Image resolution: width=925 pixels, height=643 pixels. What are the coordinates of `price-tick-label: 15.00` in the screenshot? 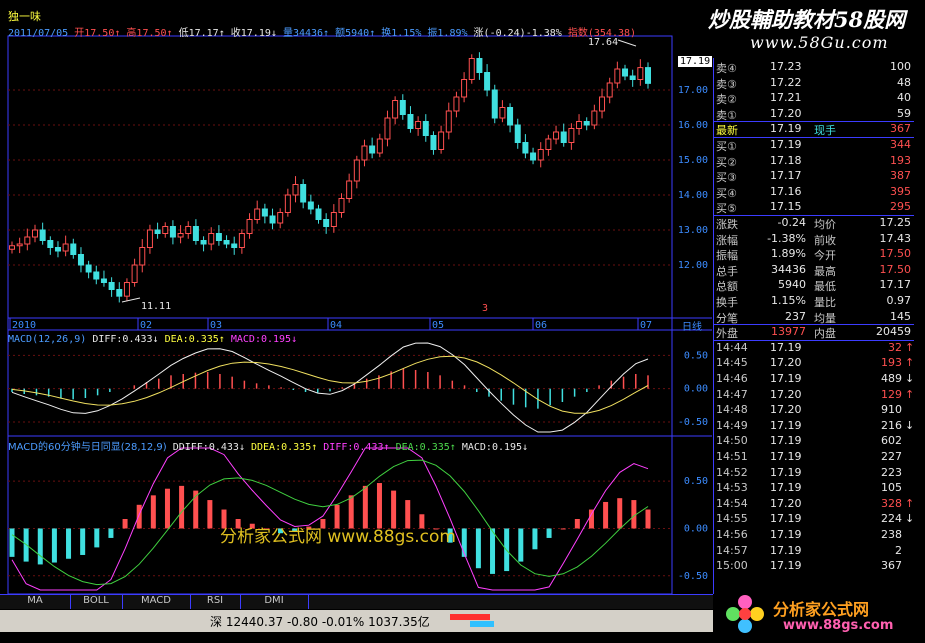 It's located at (693, 160).